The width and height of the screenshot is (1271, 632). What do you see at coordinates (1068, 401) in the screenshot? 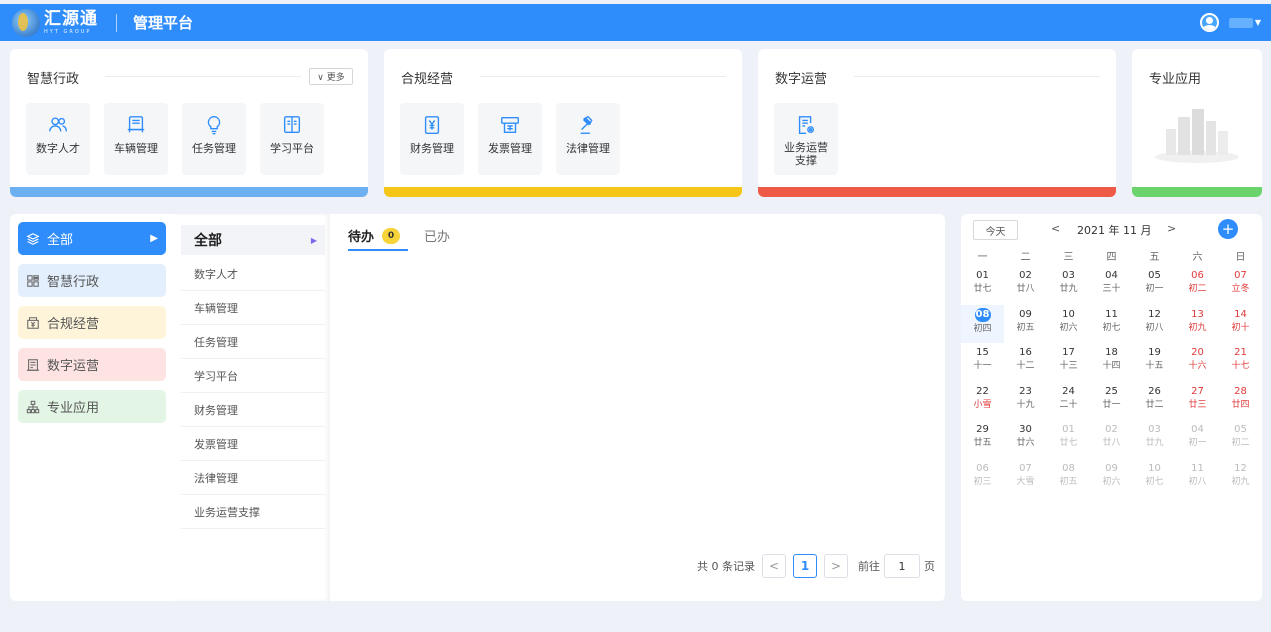
I see `calendar-day: 24 二十` at bounding box center [1068, 401].